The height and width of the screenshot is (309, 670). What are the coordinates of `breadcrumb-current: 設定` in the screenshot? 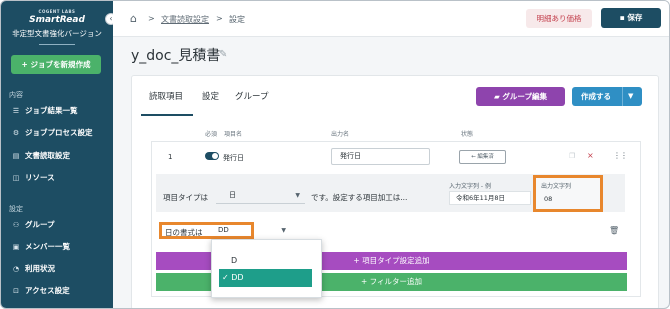 It's located at (237, 19).